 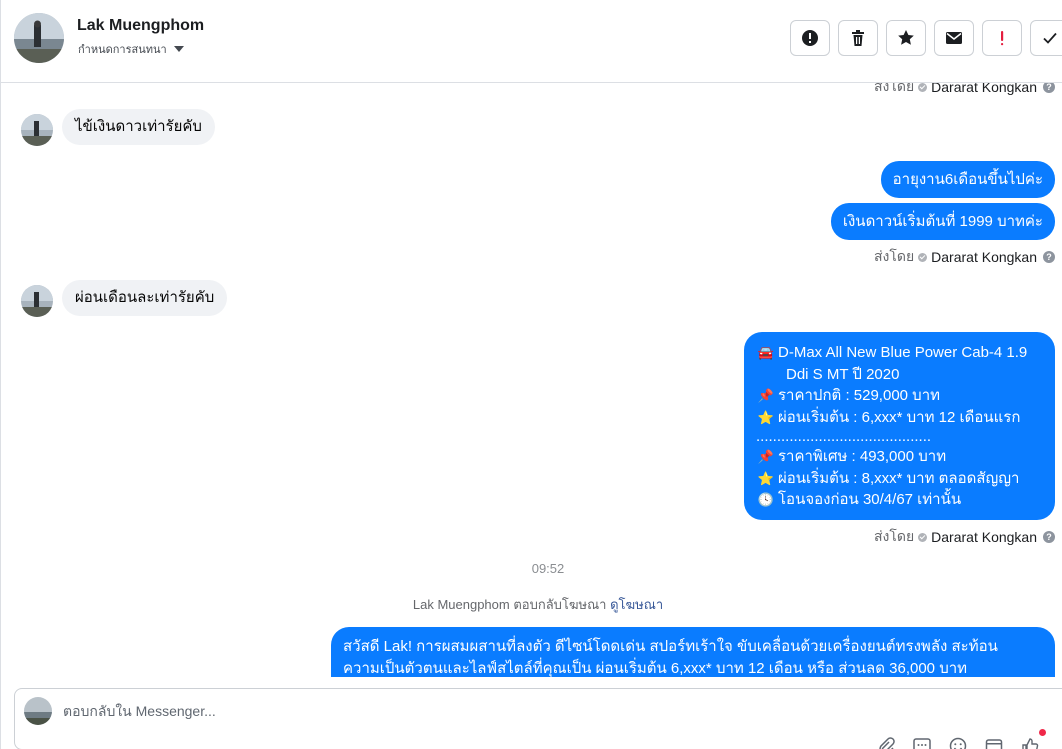 I want to click on paperclip-icon, so click(x=887, y=743).